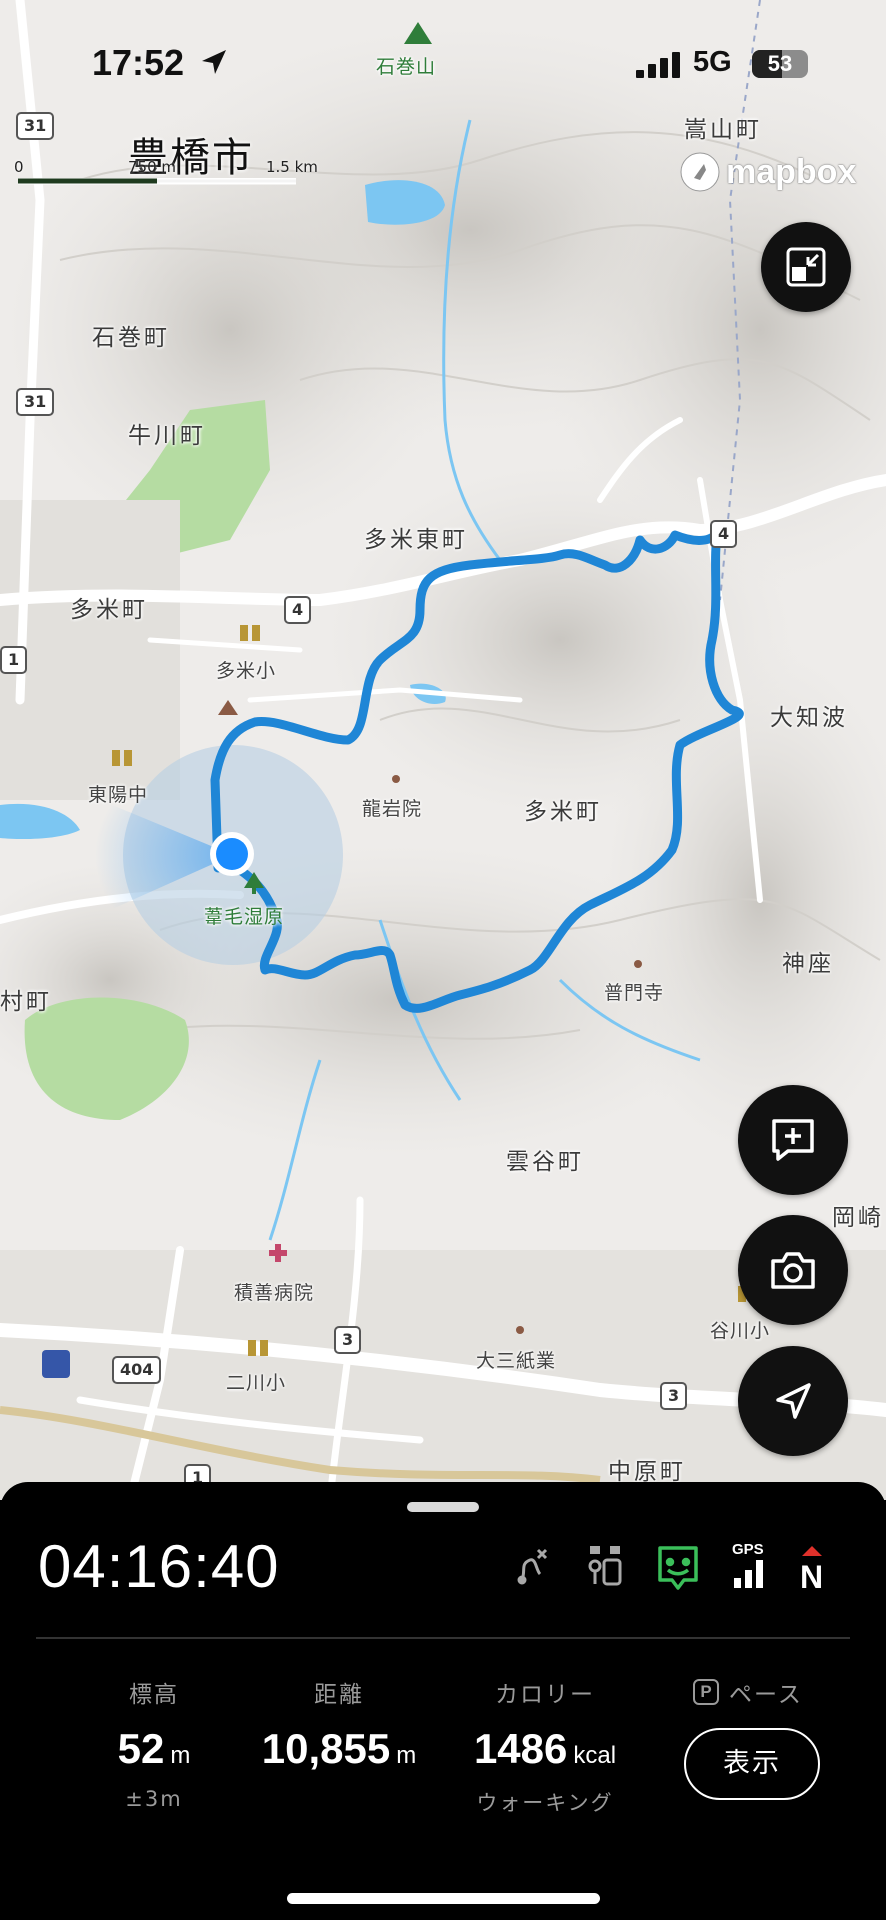  What do you see at coordinates (808, 964) in the screenshot?
I see `map-label: 神座` at bounding box center [808, 964].